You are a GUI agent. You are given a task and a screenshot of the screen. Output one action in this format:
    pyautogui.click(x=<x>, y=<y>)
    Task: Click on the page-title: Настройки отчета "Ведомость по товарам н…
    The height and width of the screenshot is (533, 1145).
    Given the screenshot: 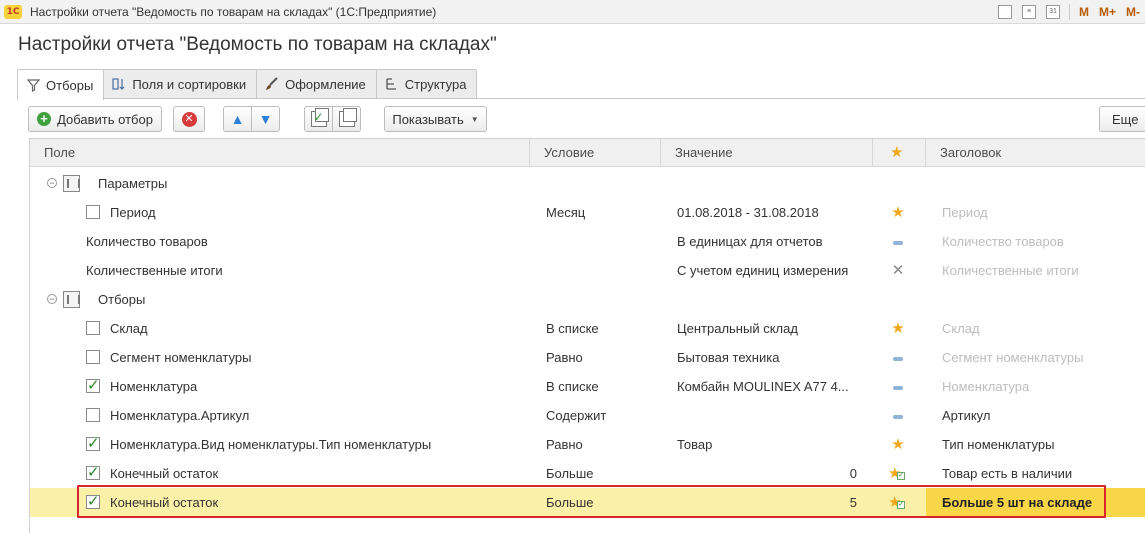 What is the action you would take?
    pyautogui.click(x=257, y=44)
    